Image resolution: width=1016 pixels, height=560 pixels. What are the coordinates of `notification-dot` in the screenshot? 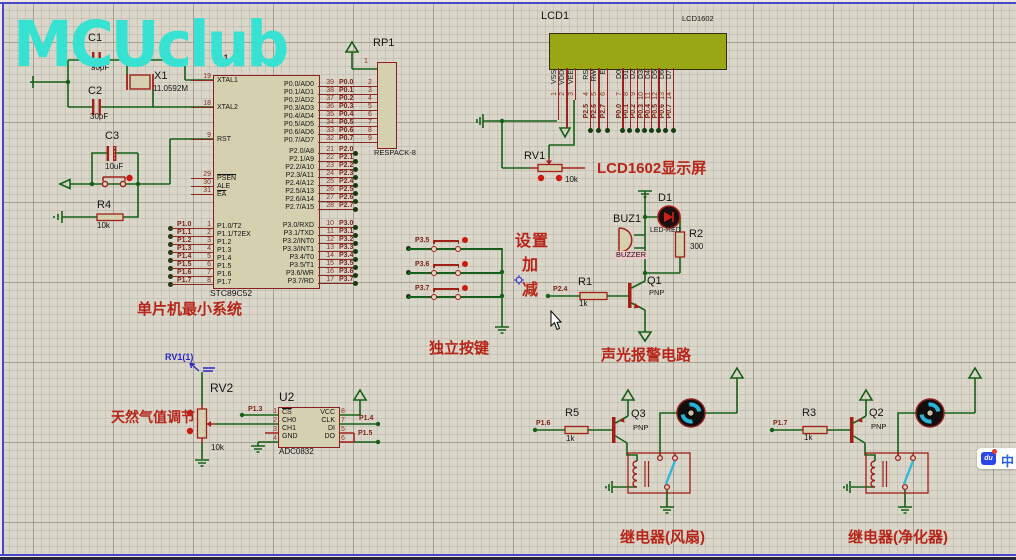 It's located at (994, 451).